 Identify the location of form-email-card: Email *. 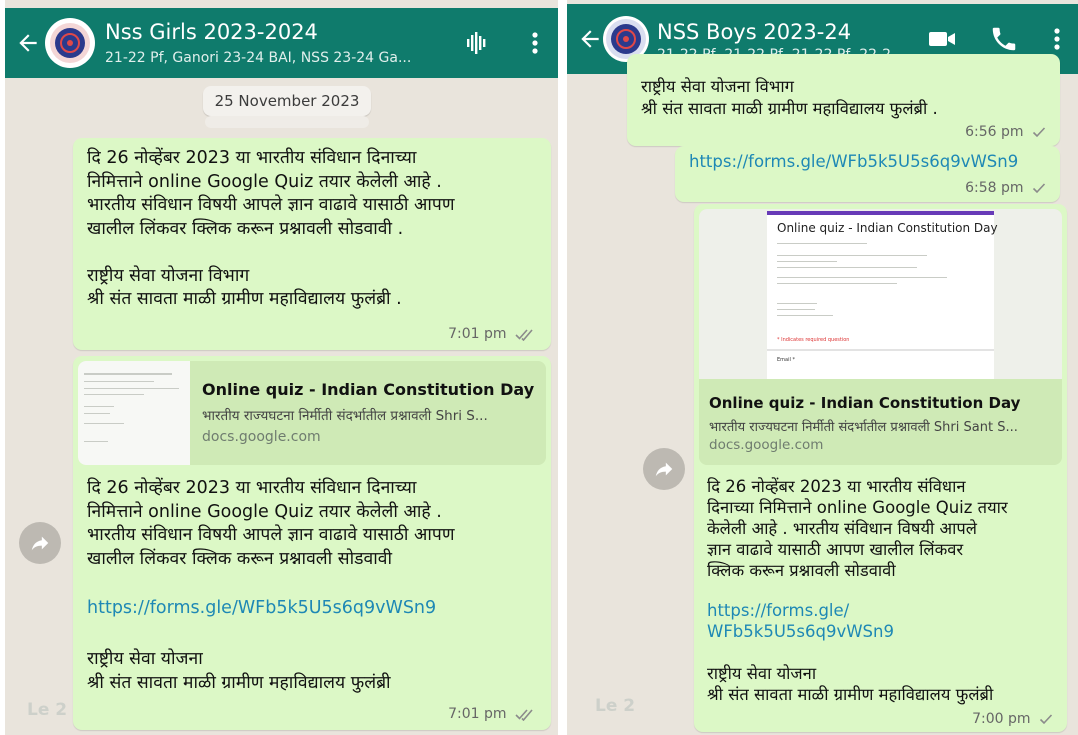
(880, 364).